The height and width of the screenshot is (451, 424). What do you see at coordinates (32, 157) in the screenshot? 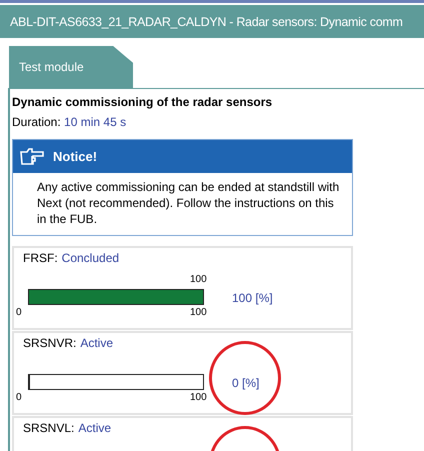
I see `pointing-hand-icon` at bounding box center [32, 157].